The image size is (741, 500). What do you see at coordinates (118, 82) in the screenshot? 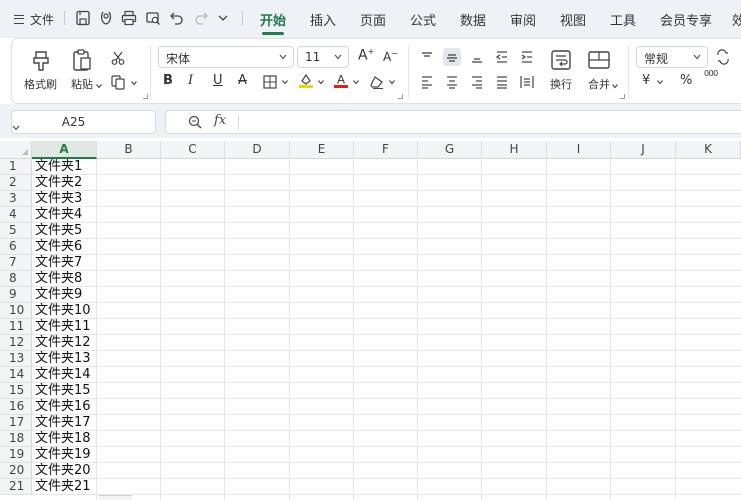
I see `copy-icon` at bounding box center [118, 82].